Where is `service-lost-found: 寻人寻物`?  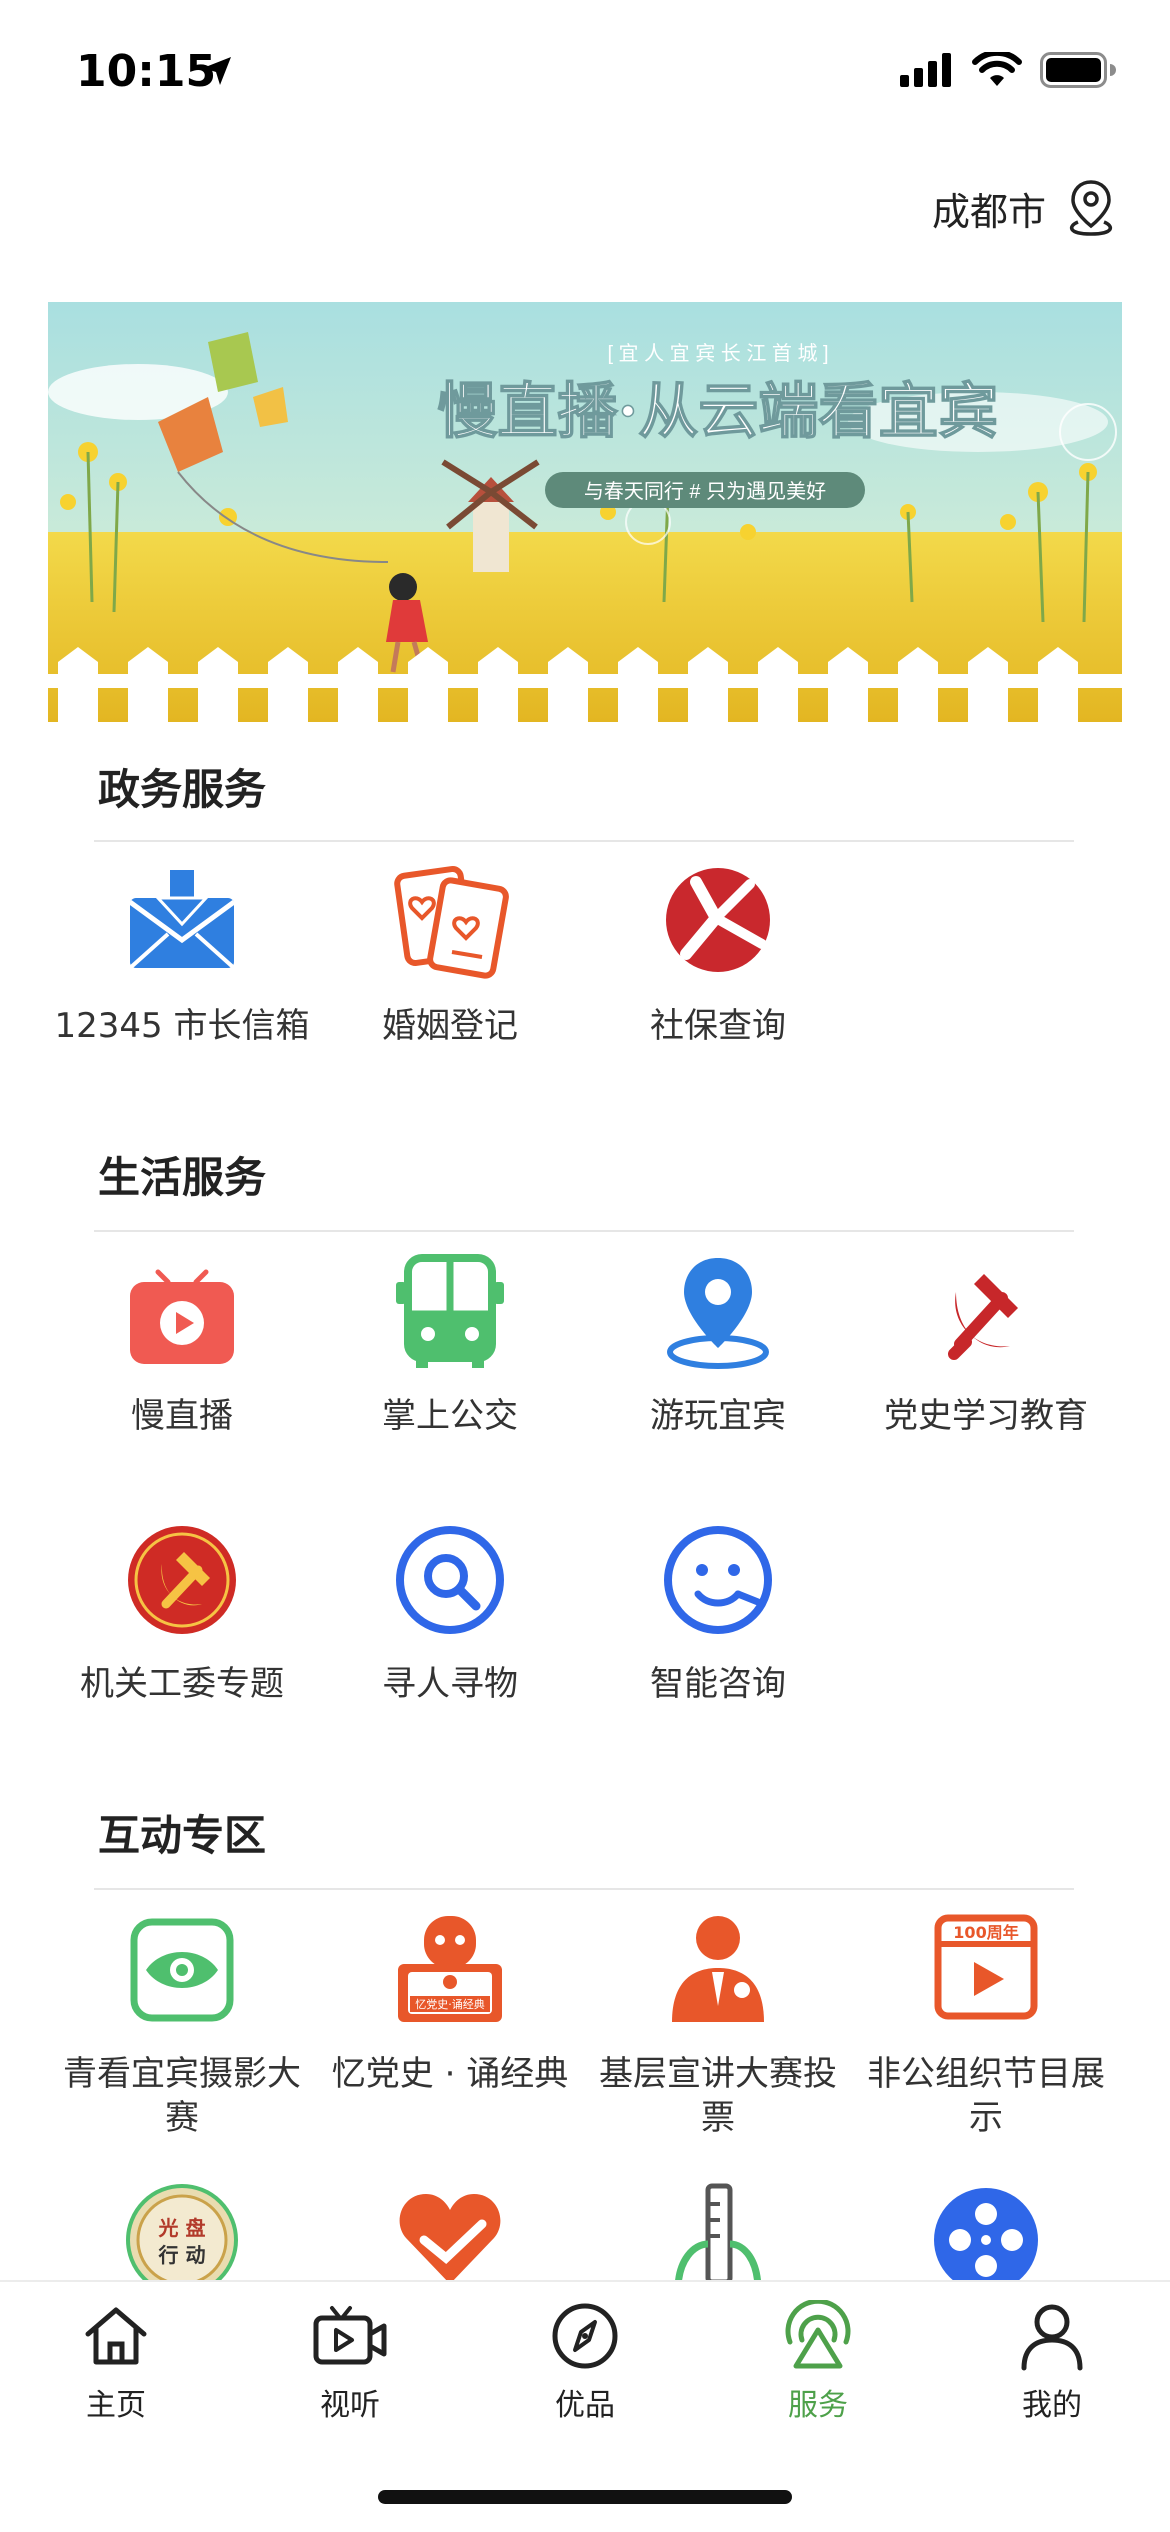 service-lost-found: 寻人寻物 is located at coordinates (450, 1613).